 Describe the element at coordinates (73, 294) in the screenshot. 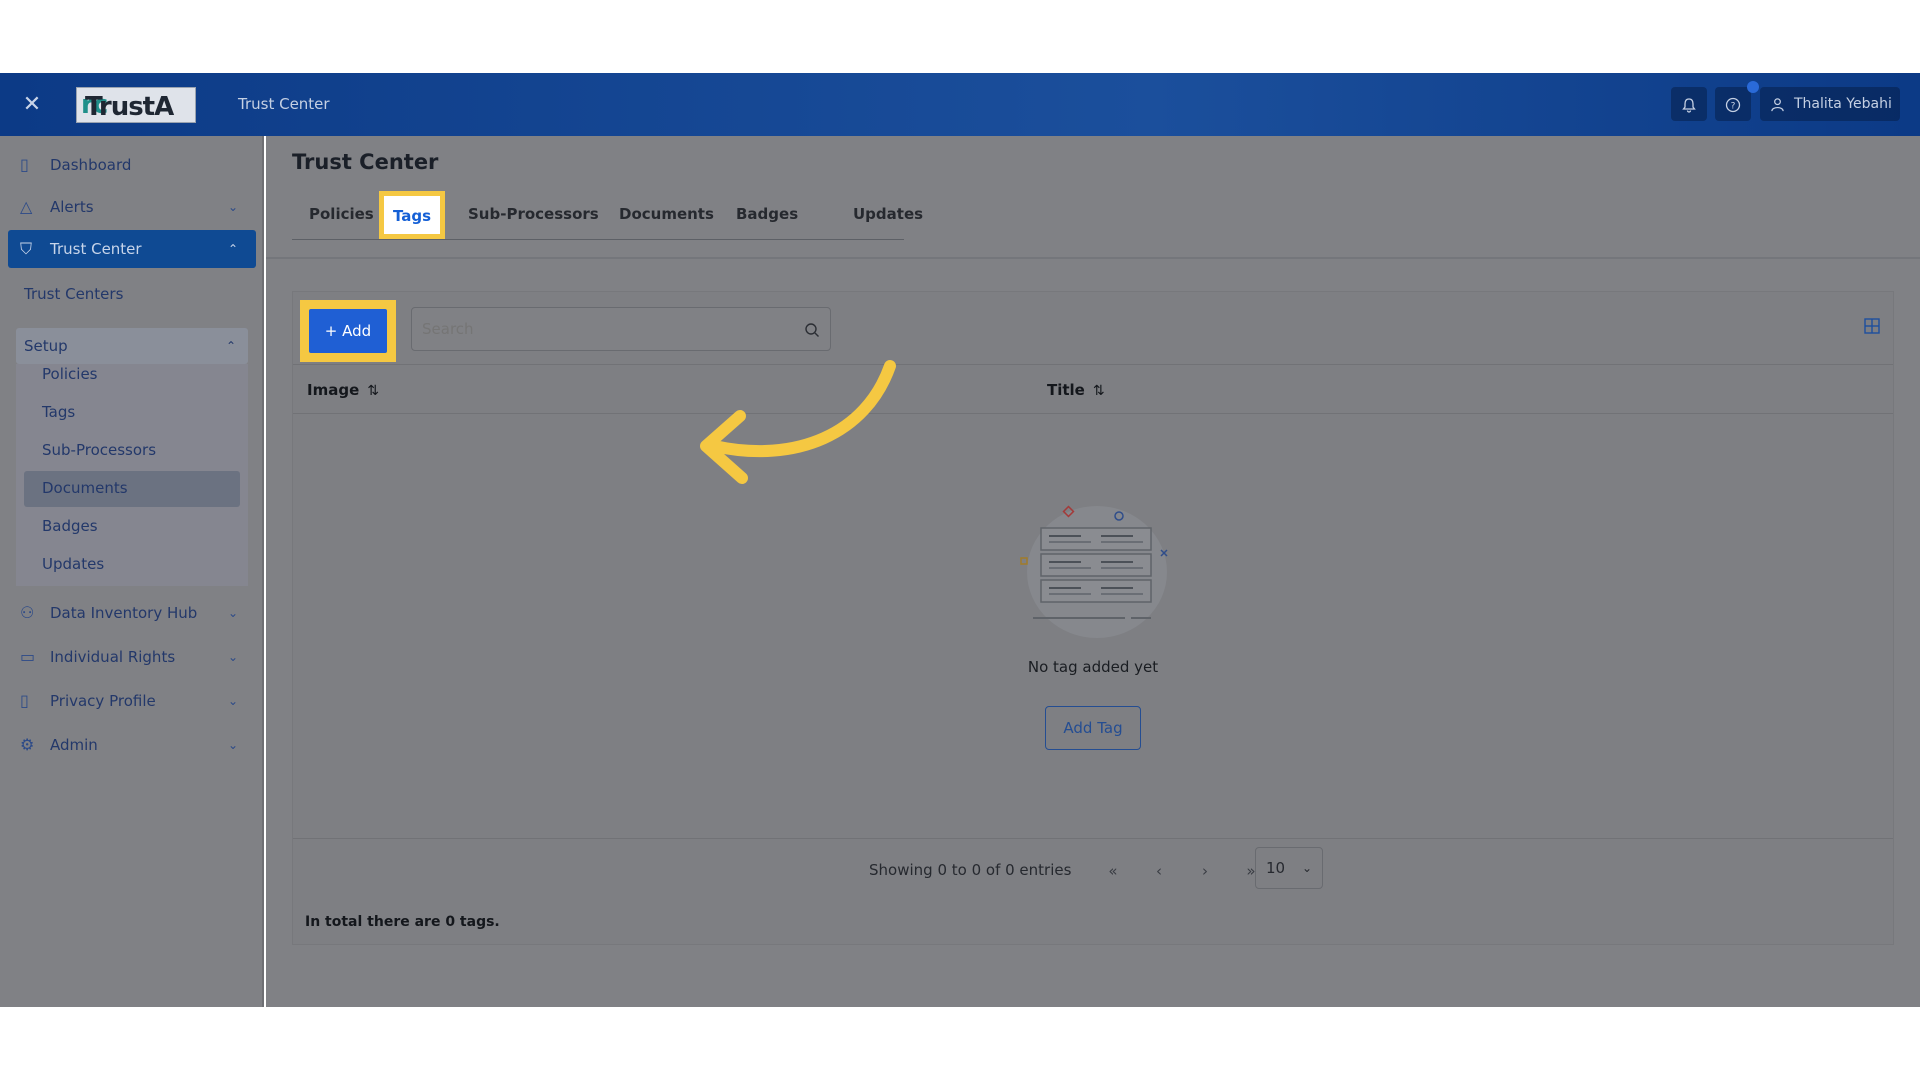

I see `sidebar-item-trust-centers: Trust Centers` at that location.